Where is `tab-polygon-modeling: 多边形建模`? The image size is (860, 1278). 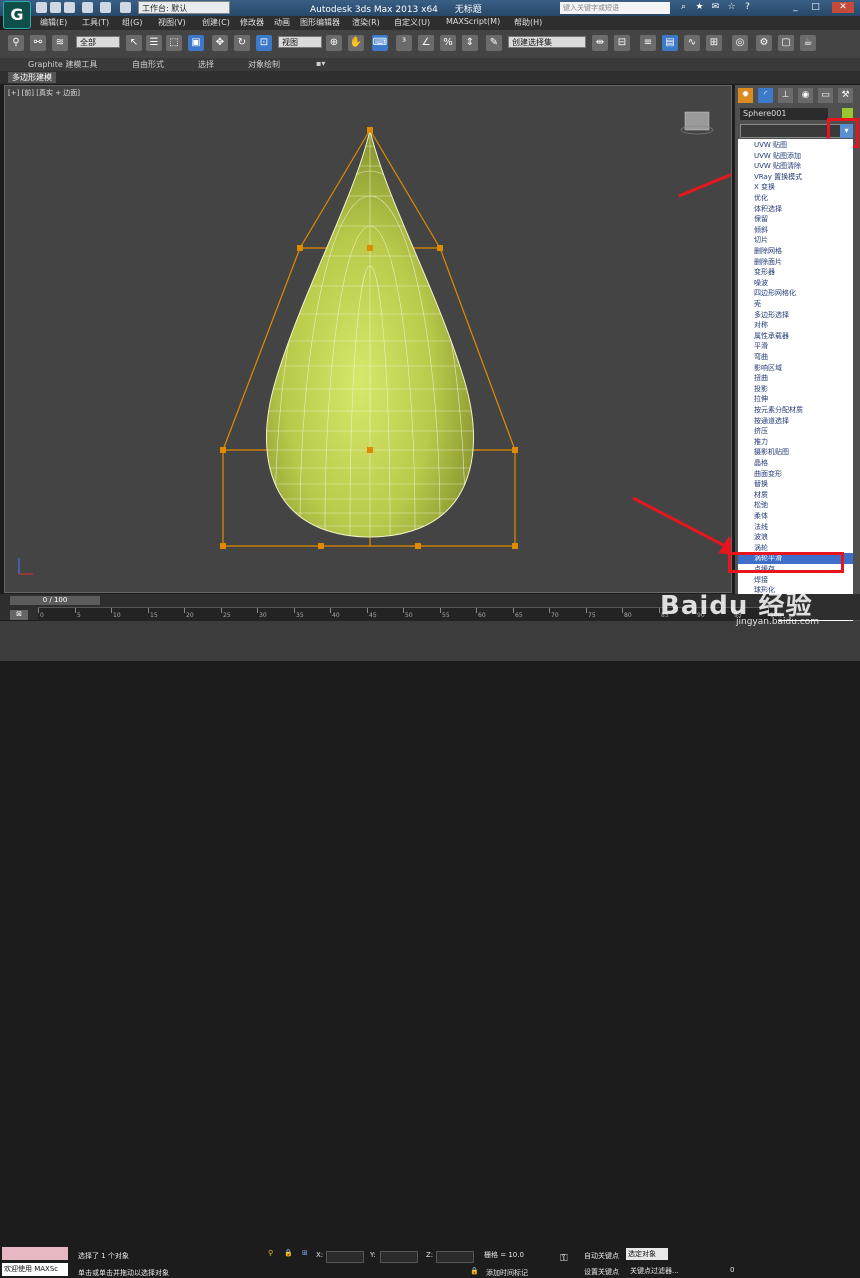 tab-polygon-modeling: 多边形建模 is located at coordinates (32, 77).